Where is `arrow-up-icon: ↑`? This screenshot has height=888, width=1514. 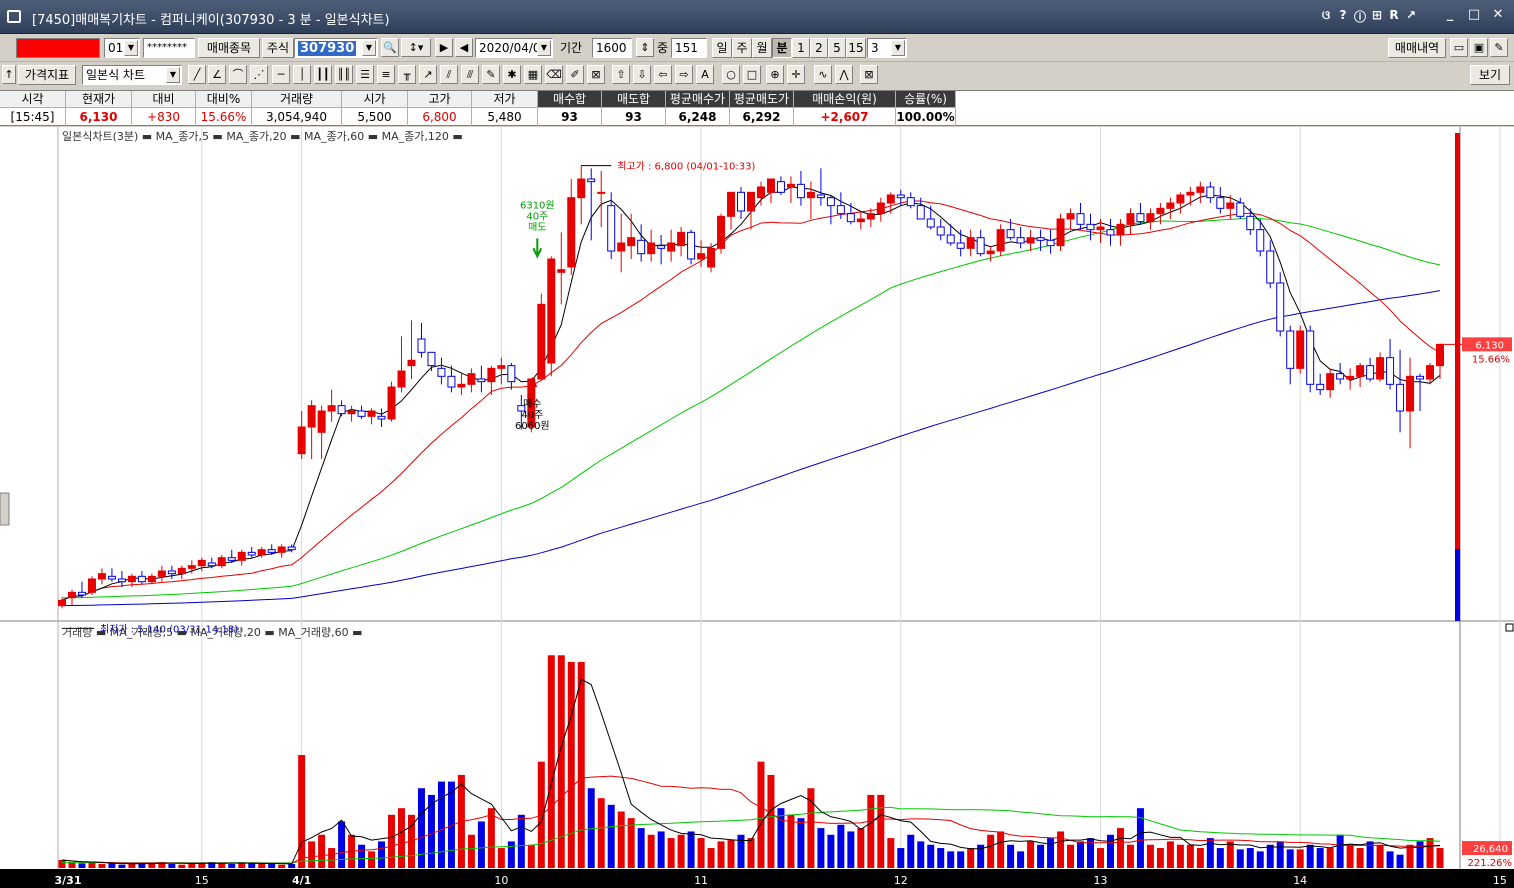 arrow-up-icon: ↑ is located at coordinates (9, 74).